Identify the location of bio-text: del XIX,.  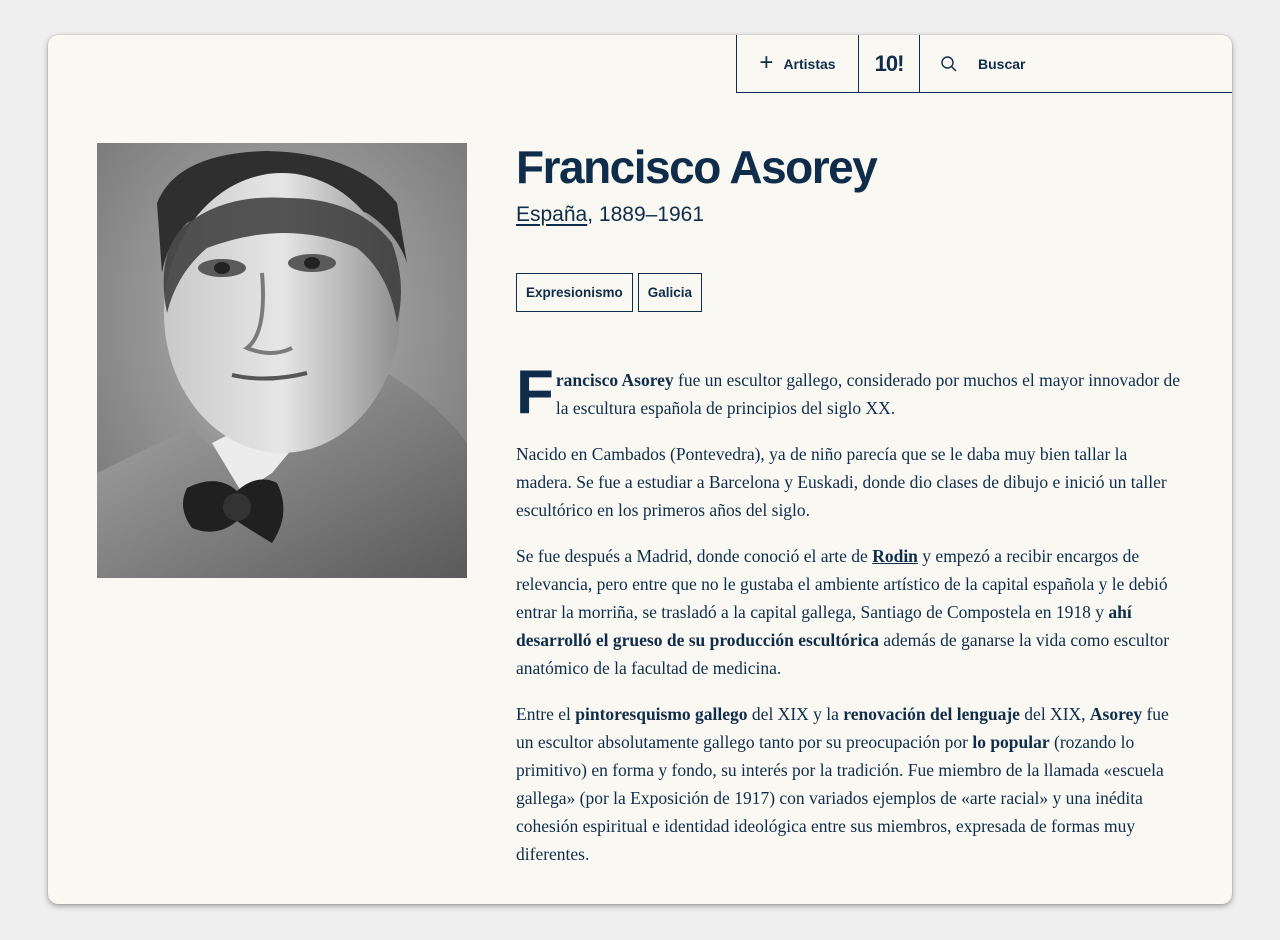
(1054, 714).